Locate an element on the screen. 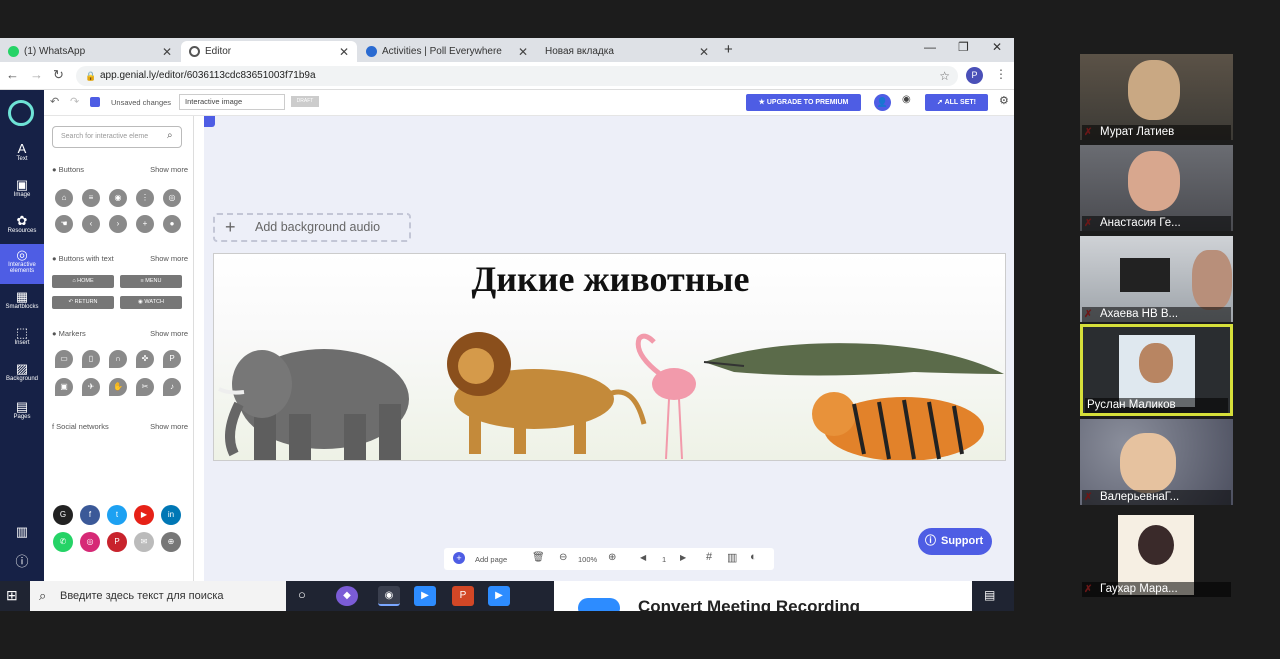 The image size is (1280, 659). participant-tile: ✗ Мурат Латиев is located at coordinates (1156, 97).